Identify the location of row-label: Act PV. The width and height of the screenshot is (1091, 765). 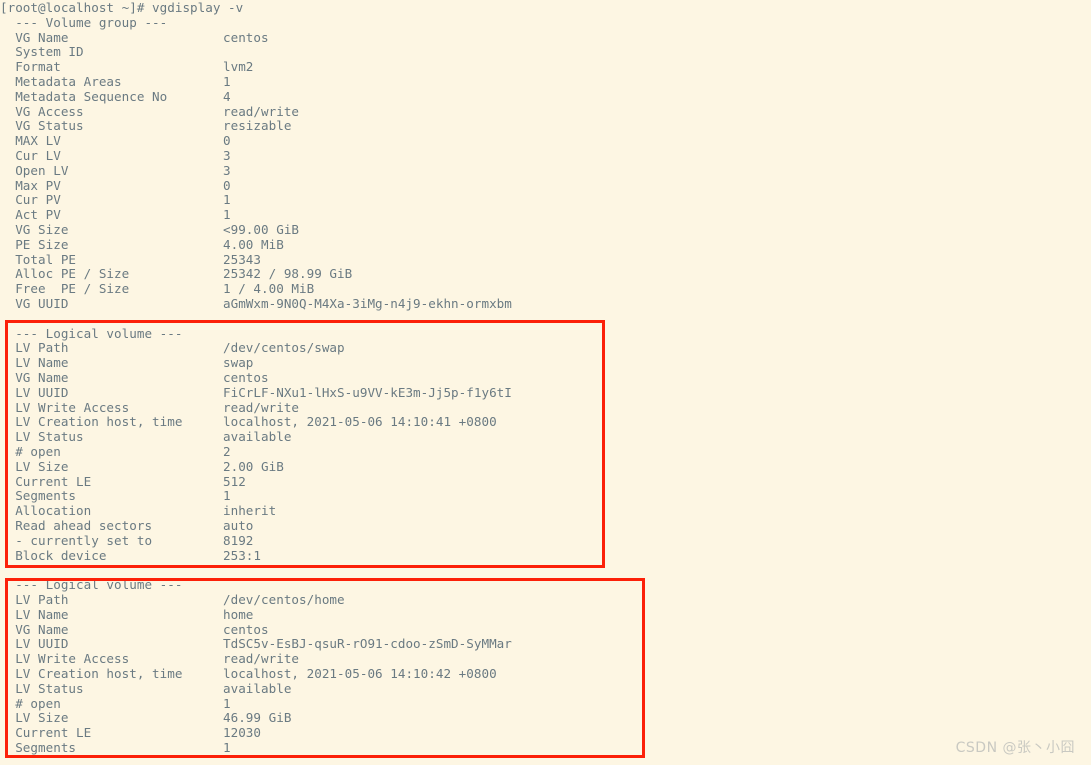
(30, 215).